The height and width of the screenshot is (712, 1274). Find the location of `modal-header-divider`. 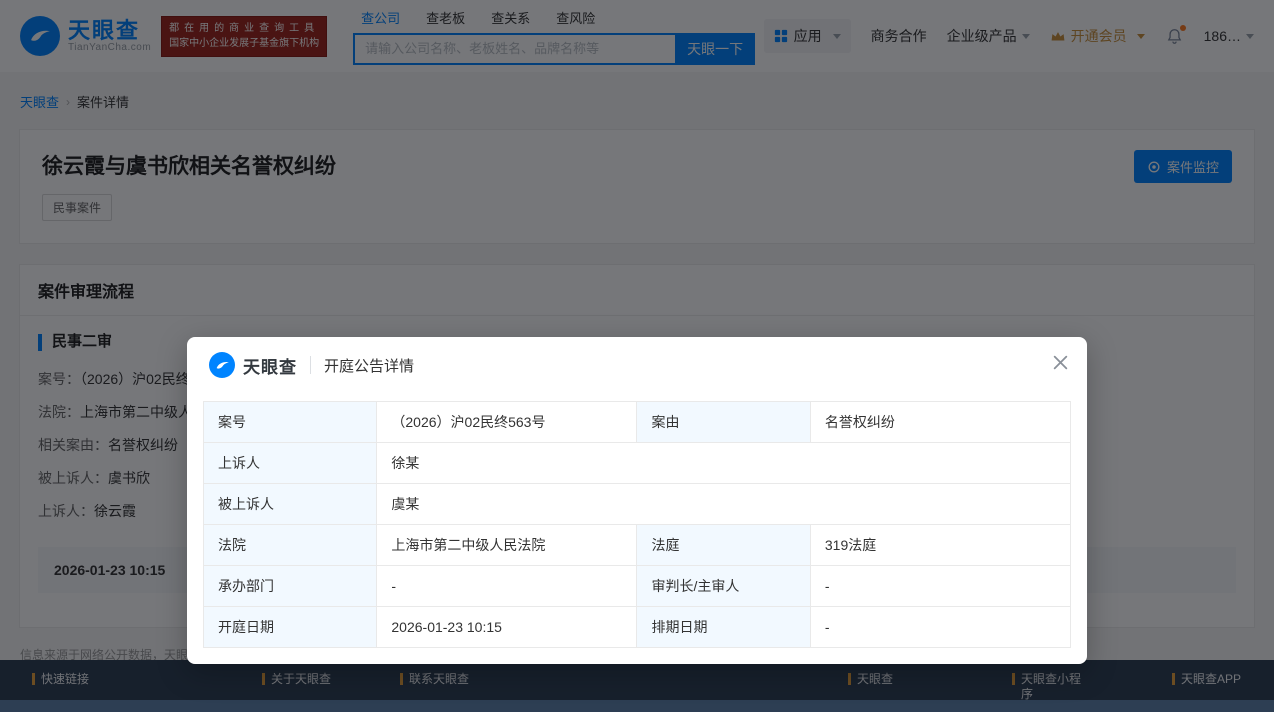

modal-header-divider is located at coordinates (310, 365).